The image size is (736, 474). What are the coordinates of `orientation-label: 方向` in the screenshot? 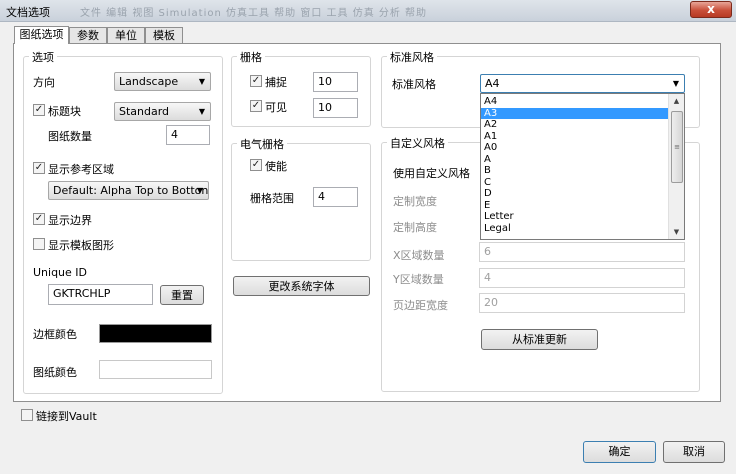 It's located at (44, 82).